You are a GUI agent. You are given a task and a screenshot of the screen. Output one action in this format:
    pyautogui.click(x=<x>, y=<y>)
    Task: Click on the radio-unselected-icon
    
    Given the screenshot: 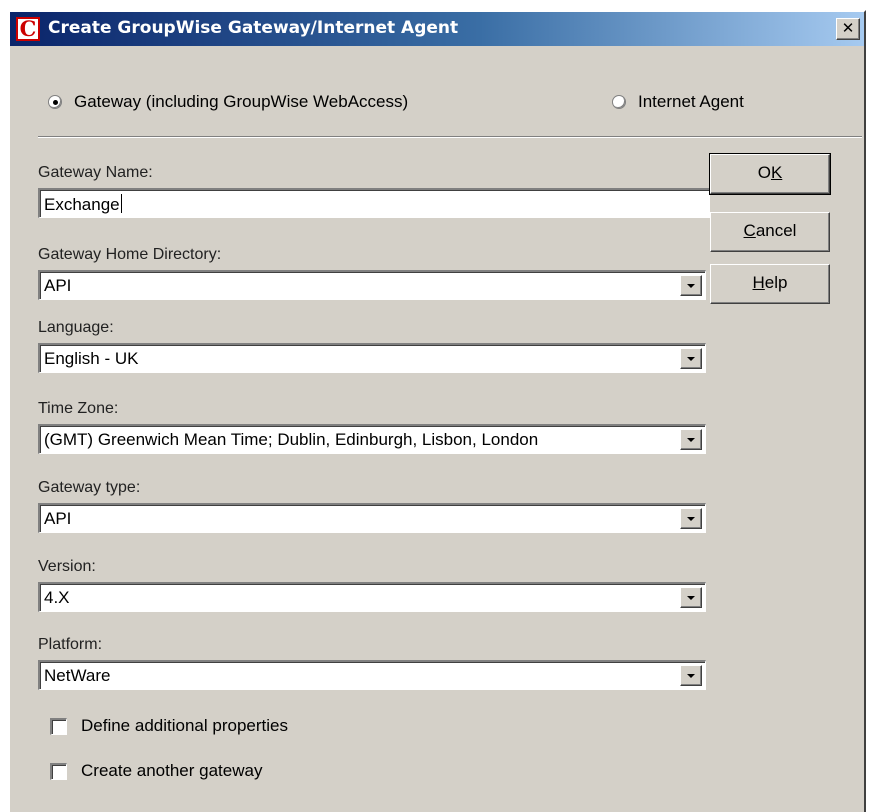 What is the action you would take?
    pyautogui.click(x=619, y=102)
    